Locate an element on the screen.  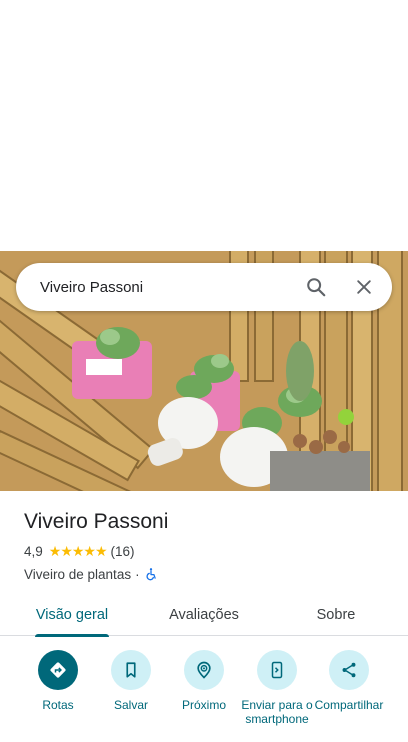
tab-reviews-label: Avaliações is located at coordinates (204, 615).